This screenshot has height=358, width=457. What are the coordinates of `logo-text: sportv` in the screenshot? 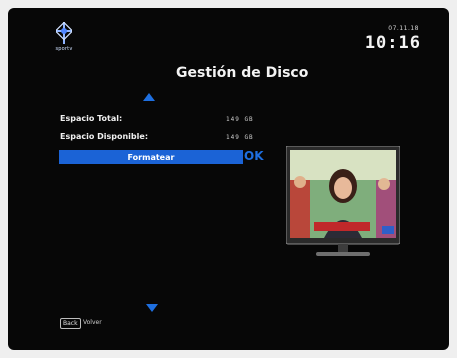 It's located at (64, 49).